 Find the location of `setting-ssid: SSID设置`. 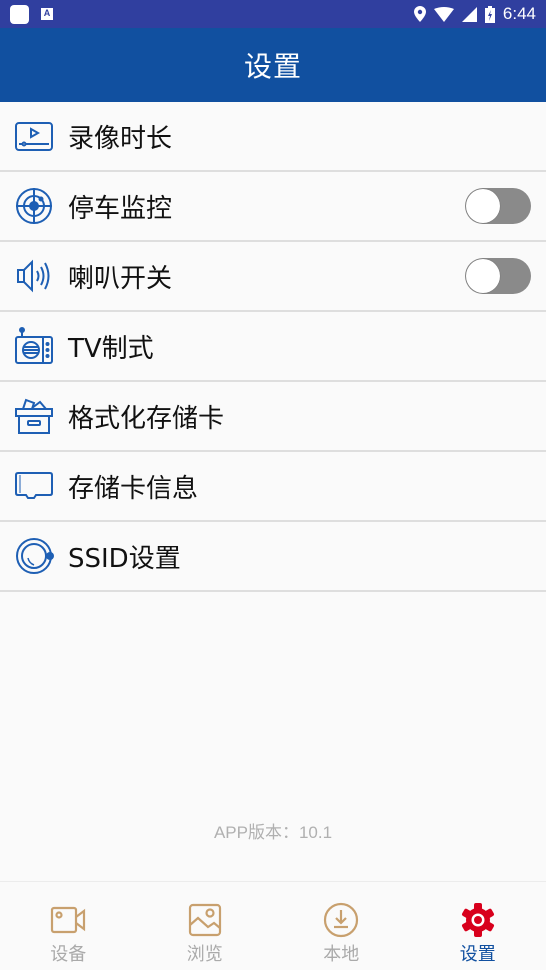

setting-ssid: SSID设置 is located at coordinates (273, 557).